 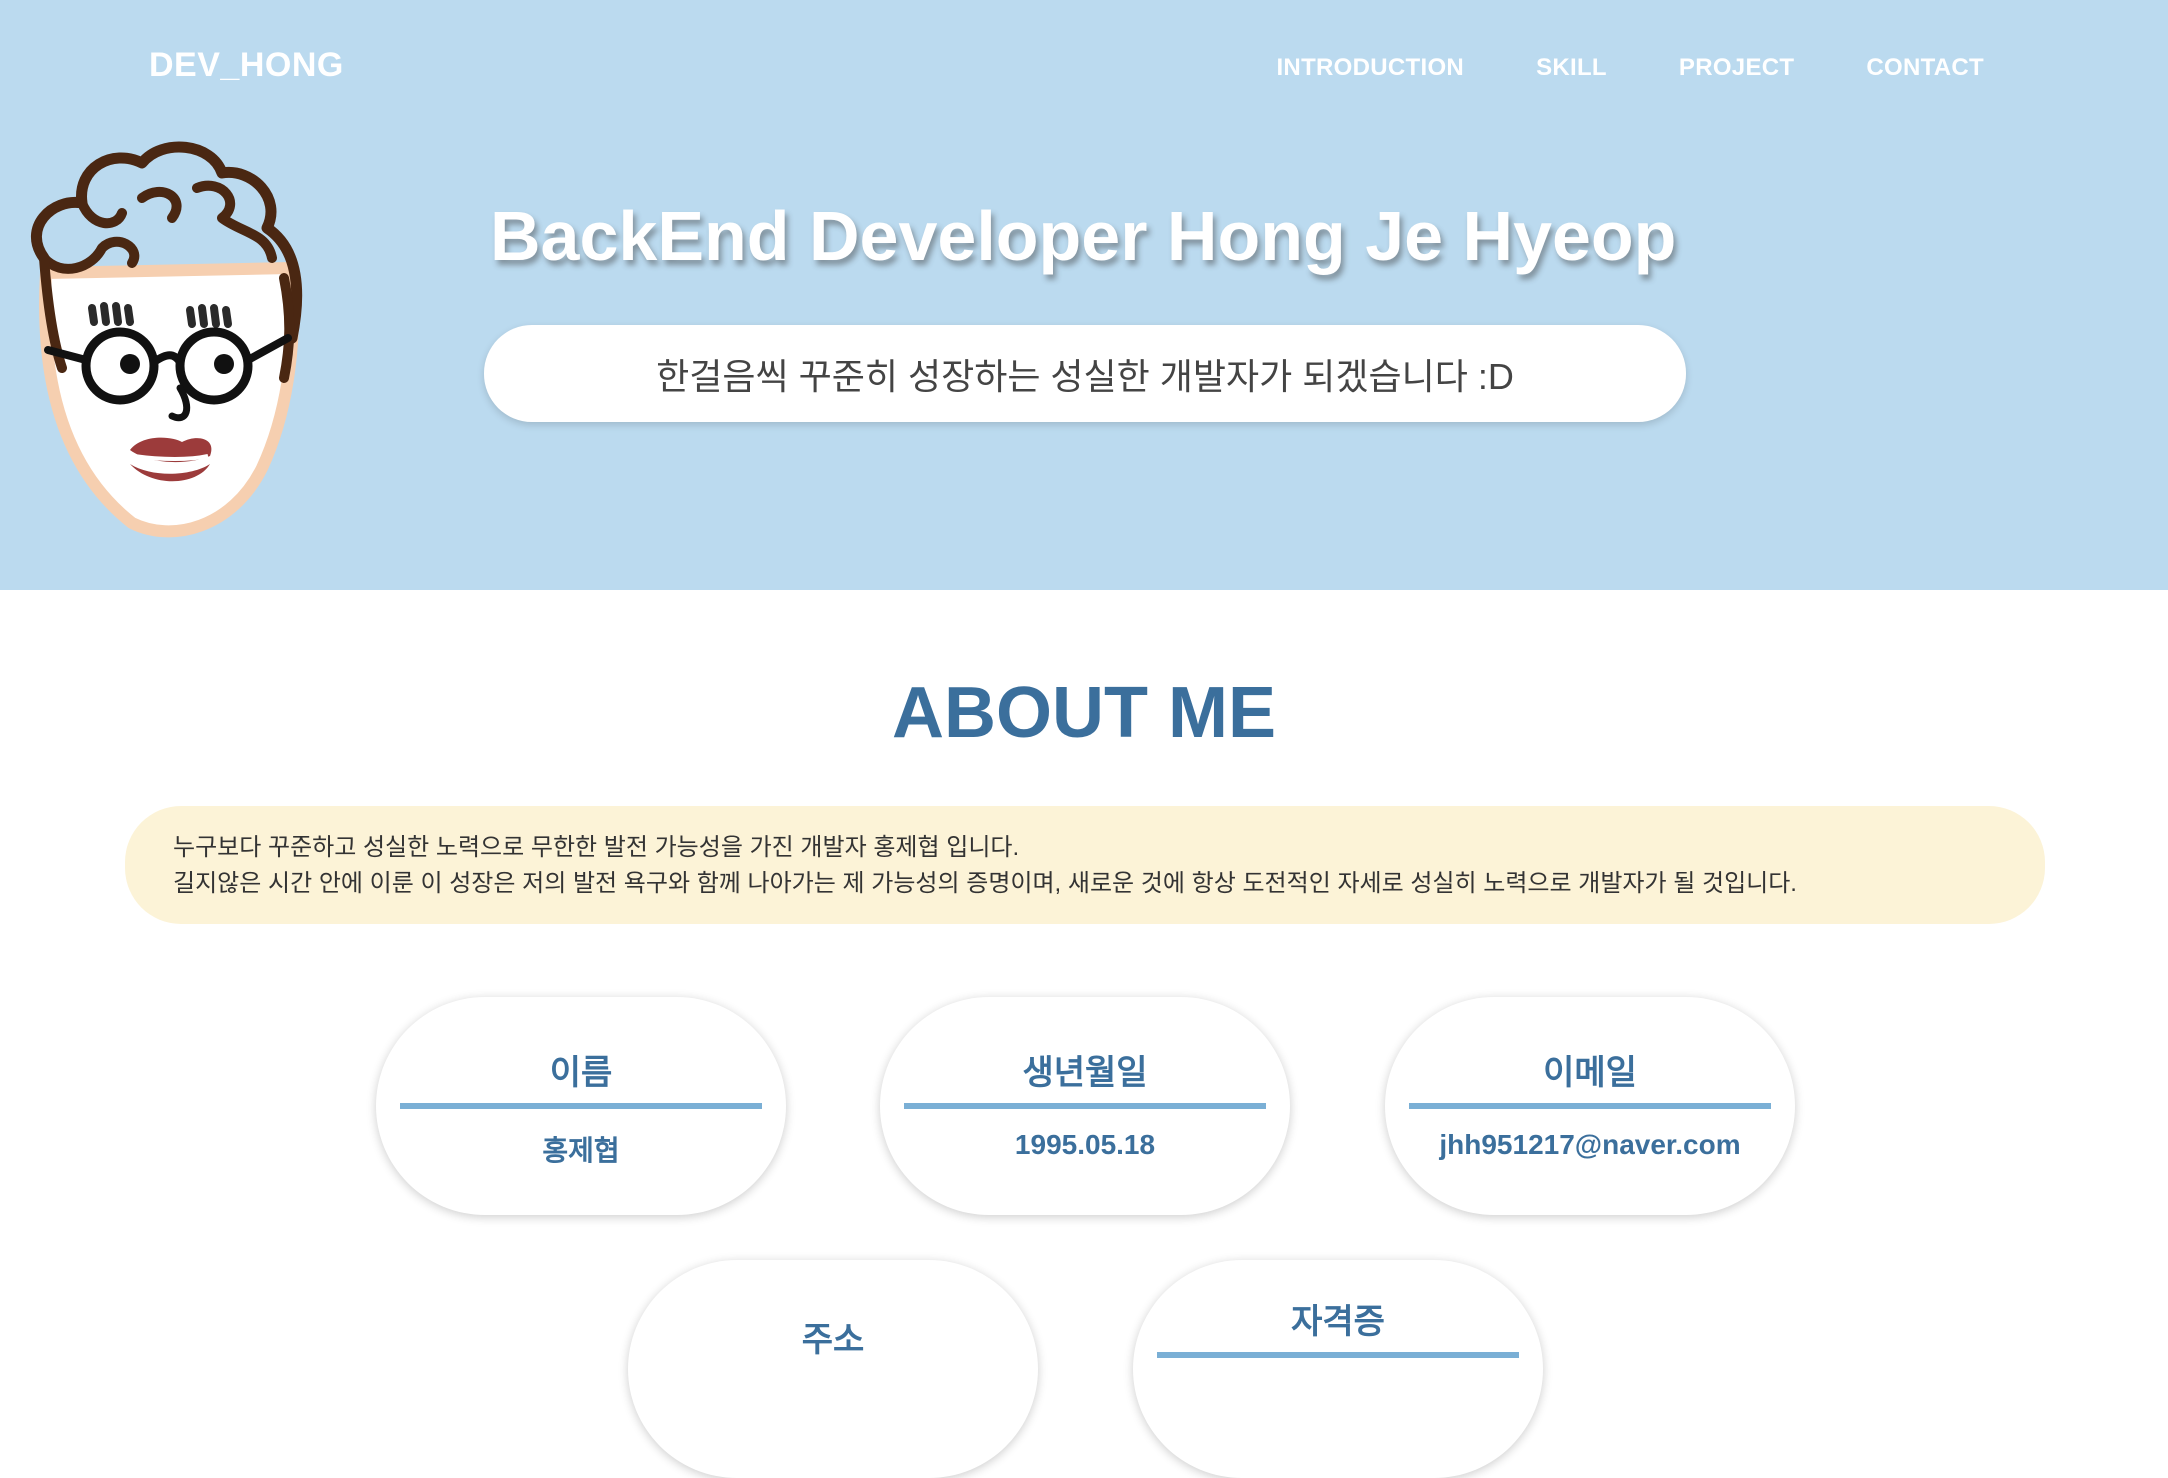 I want to click on card-label: 이메일, so click(x=1590, y=1073).